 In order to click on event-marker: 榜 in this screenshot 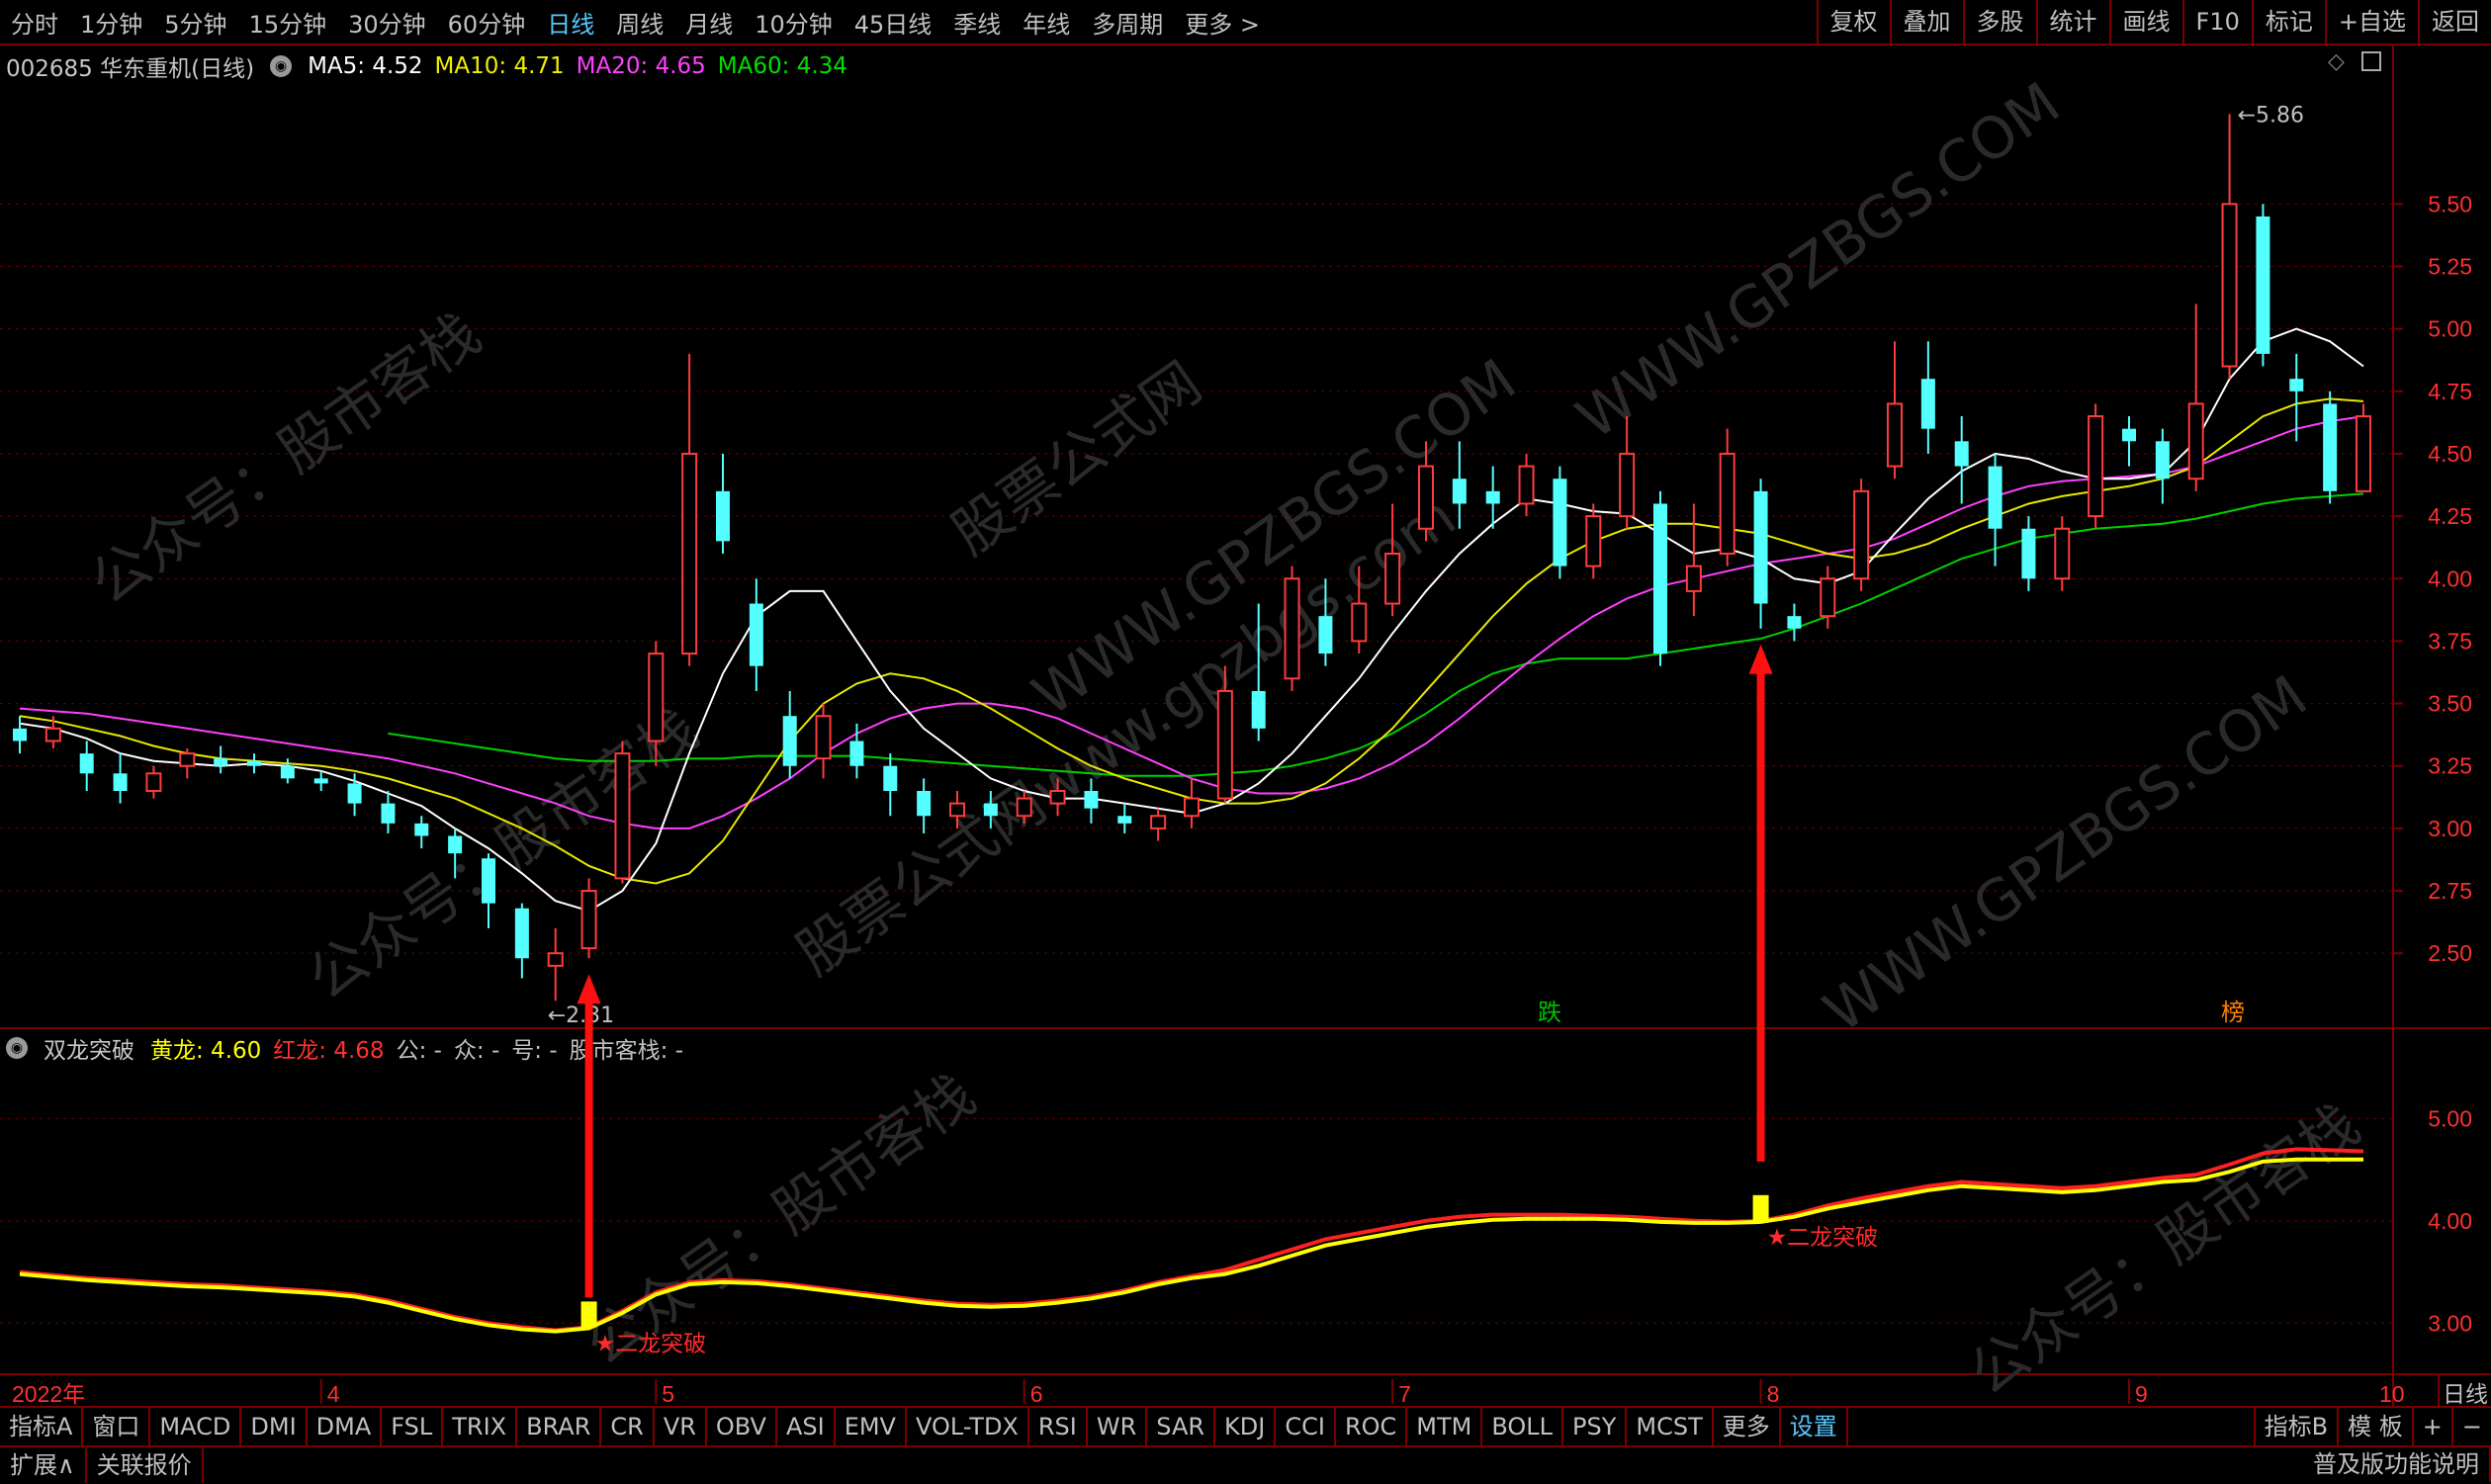, I will do `click(2233, 1012)`.